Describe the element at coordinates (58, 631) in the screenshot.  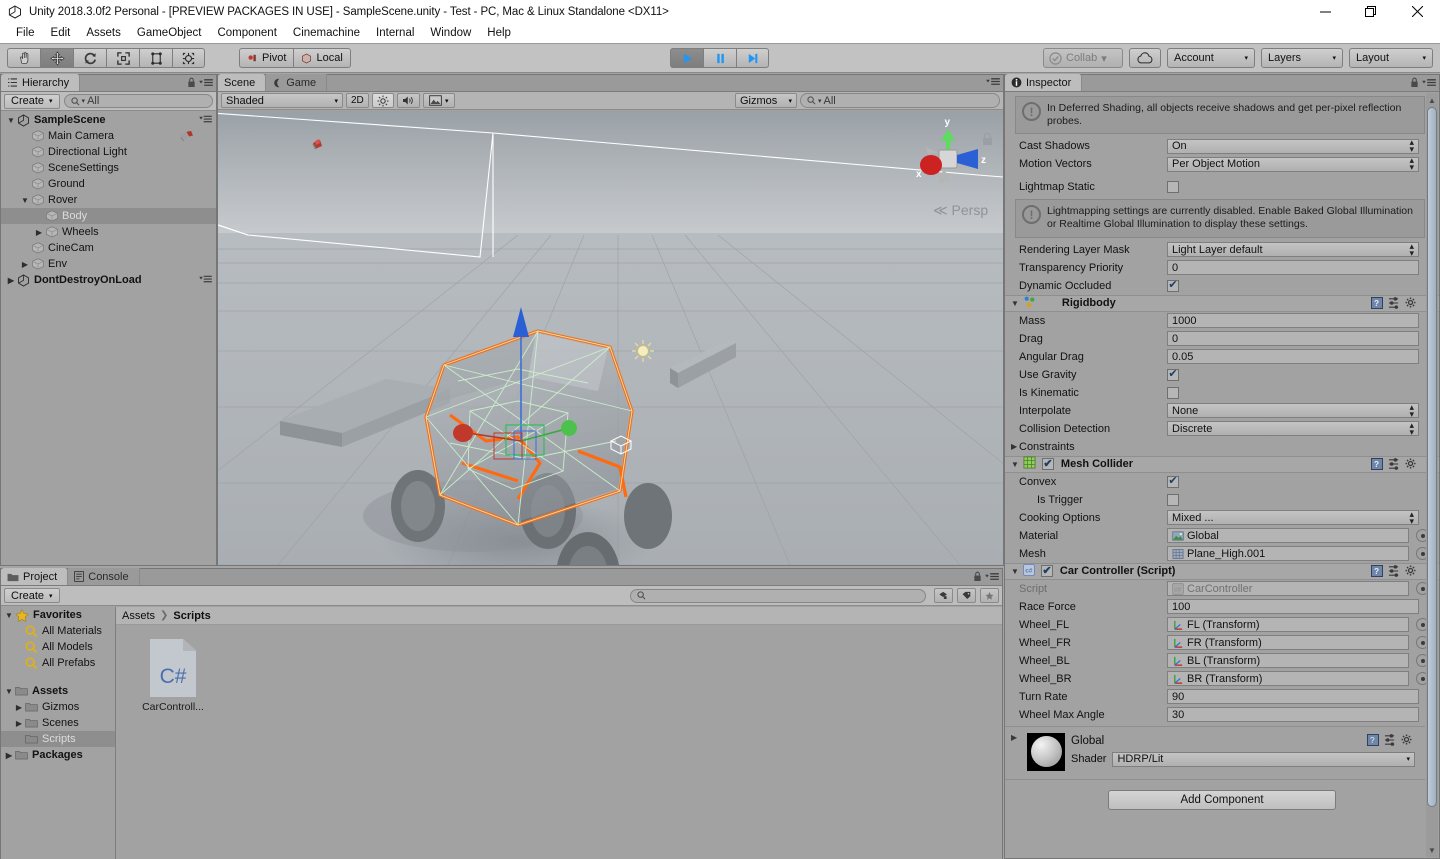
I see `project-tree-item-all-materials: All Materials` at that location.